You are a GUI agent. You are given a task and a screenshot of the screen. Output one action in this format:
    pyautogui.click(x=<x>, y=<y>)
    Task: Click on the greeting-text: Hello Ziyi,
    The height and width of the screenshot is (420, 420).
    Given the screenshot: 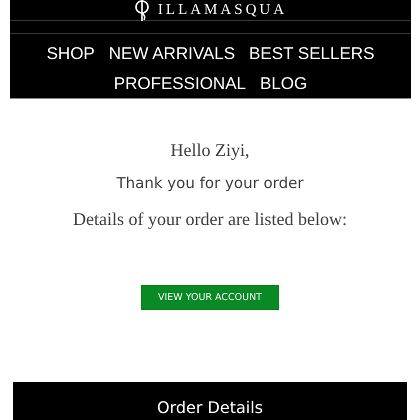 What is the action you would take?
    pyautogui.click(x=210, y=150)
    